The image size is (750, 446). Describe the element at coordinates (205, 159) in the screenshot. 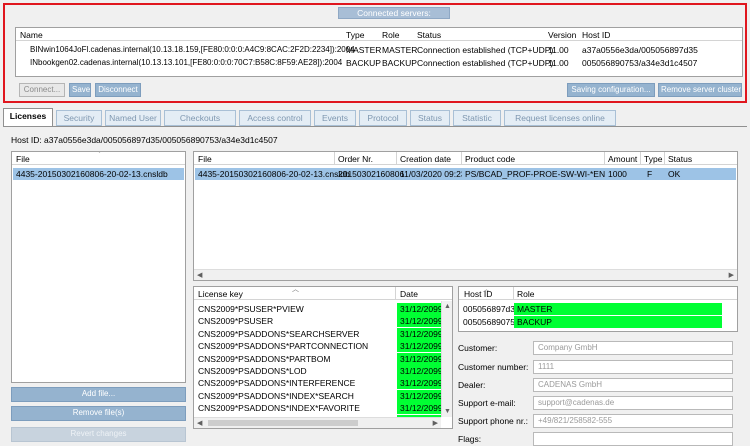

I see `col-file: File` at that location.